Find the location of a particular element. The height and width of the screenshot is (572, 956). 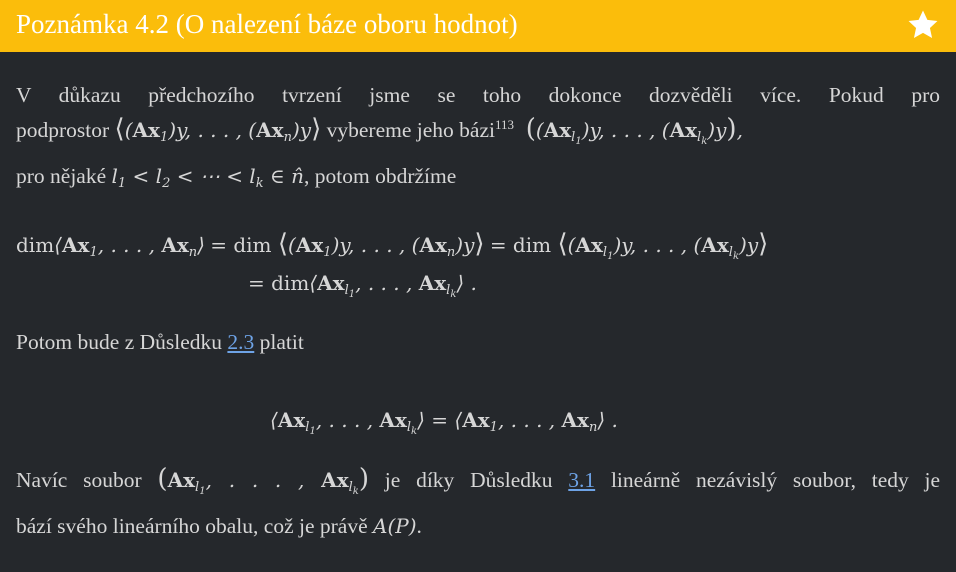

text-period: . is located at coordinates (419, 526).